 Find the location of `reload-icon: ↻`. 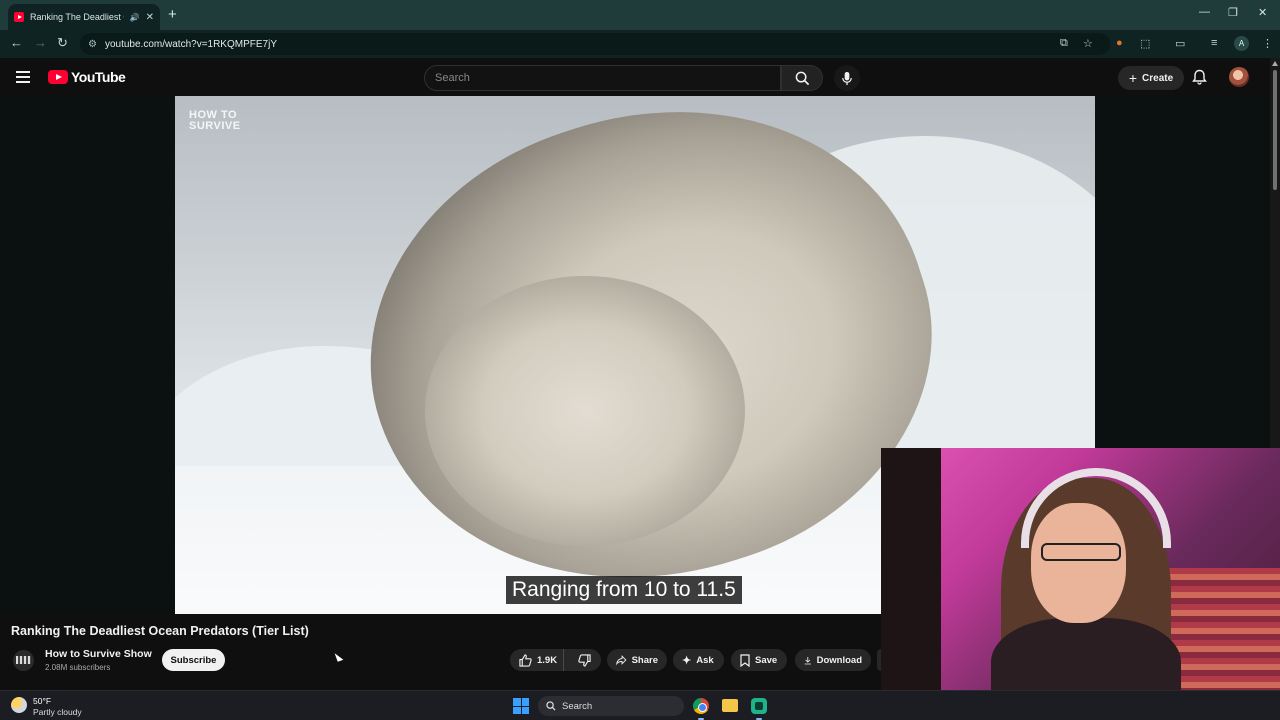

reload-icon: ↻ is located at coordinates (62, 43).